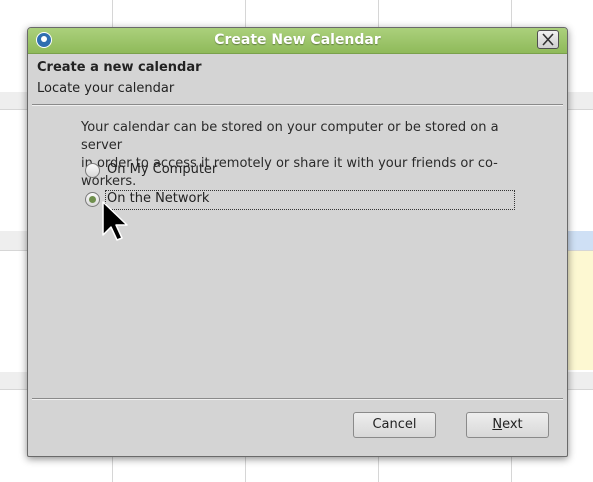 This screenshot has height=482, width=593. What do you see at coordinates (394, 425) in the screenshot?
I see `cancel-button: Cancel` at bounding box center [394, 425].